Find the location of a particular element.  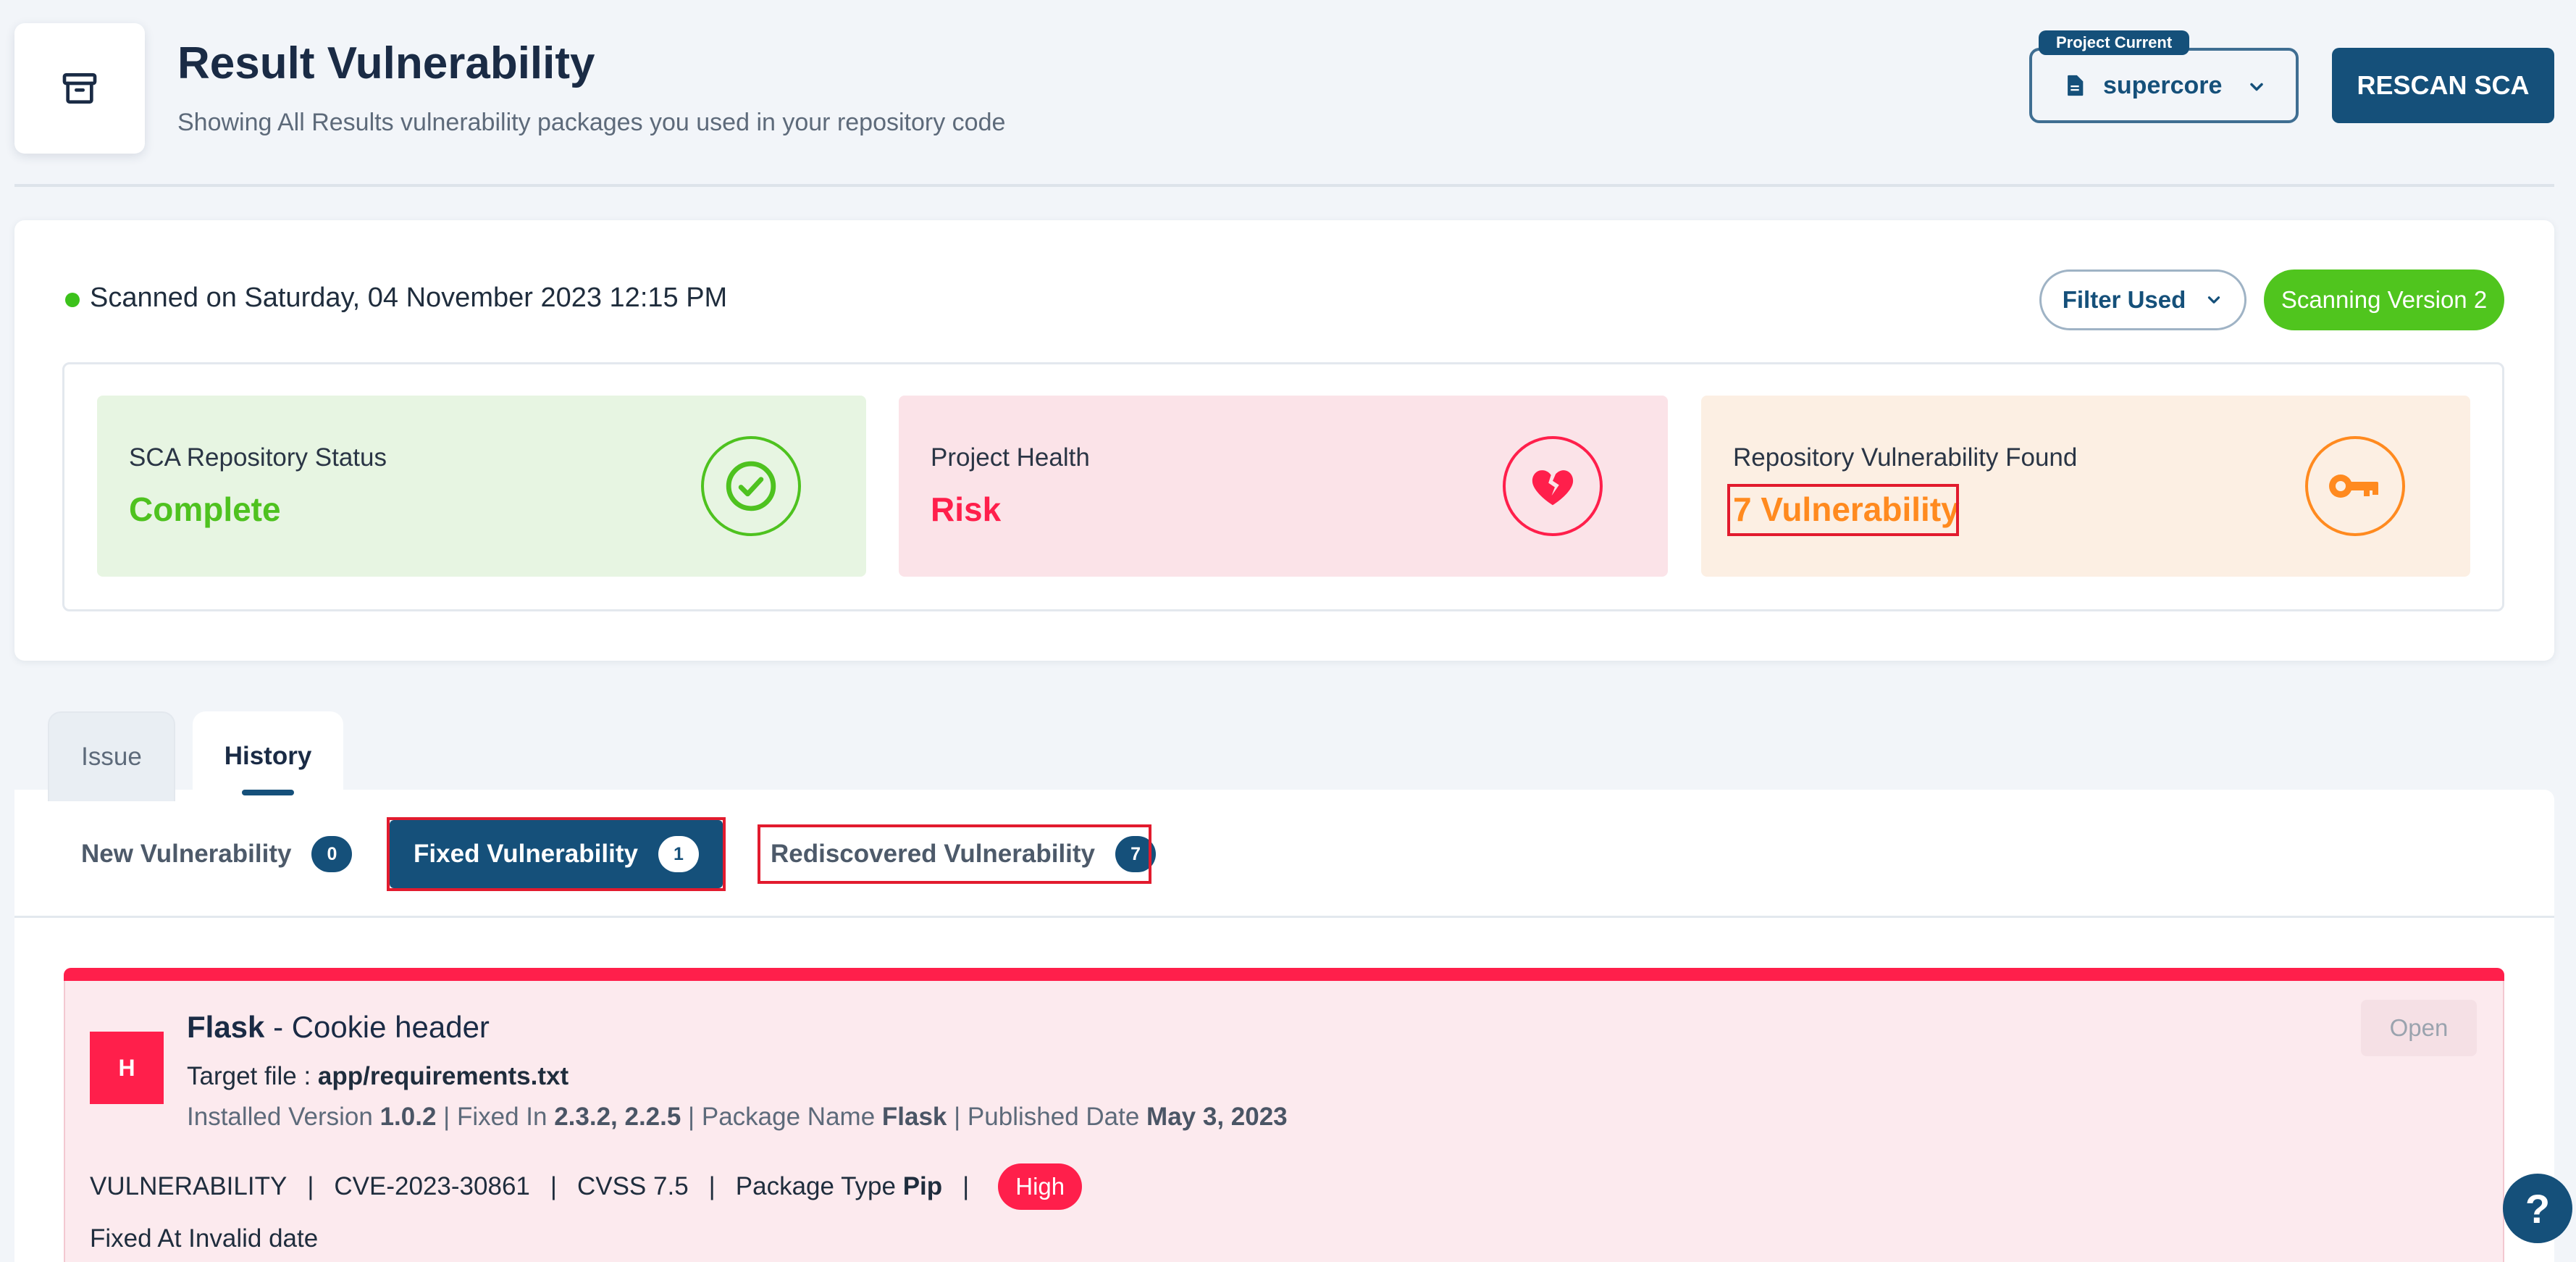

key-icon is located at coordinates (2355, 486).